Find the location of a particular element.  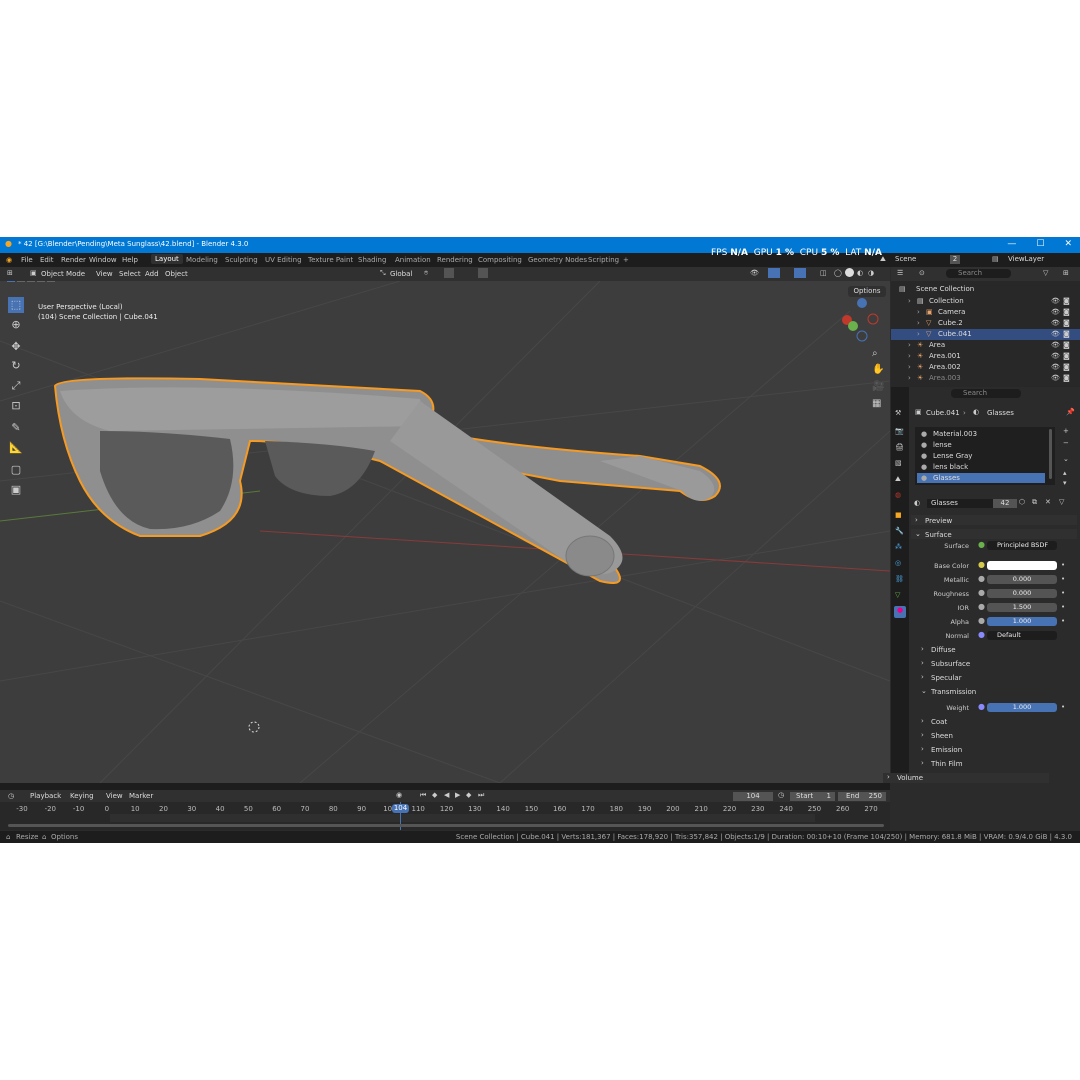

slot-specials-icon: ⌄ is located at coordinates (1066, 459).